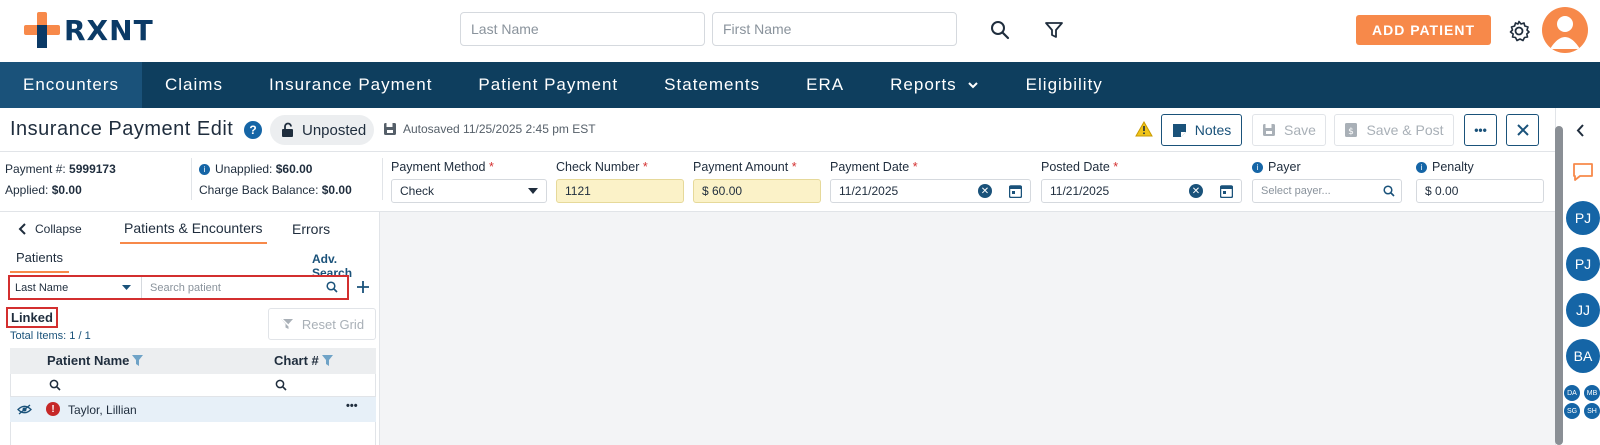 Image resolution: width=1600 pixels, height=445 pixels. I want to click on check-number-label-text: Check Number, so click(598, 167).